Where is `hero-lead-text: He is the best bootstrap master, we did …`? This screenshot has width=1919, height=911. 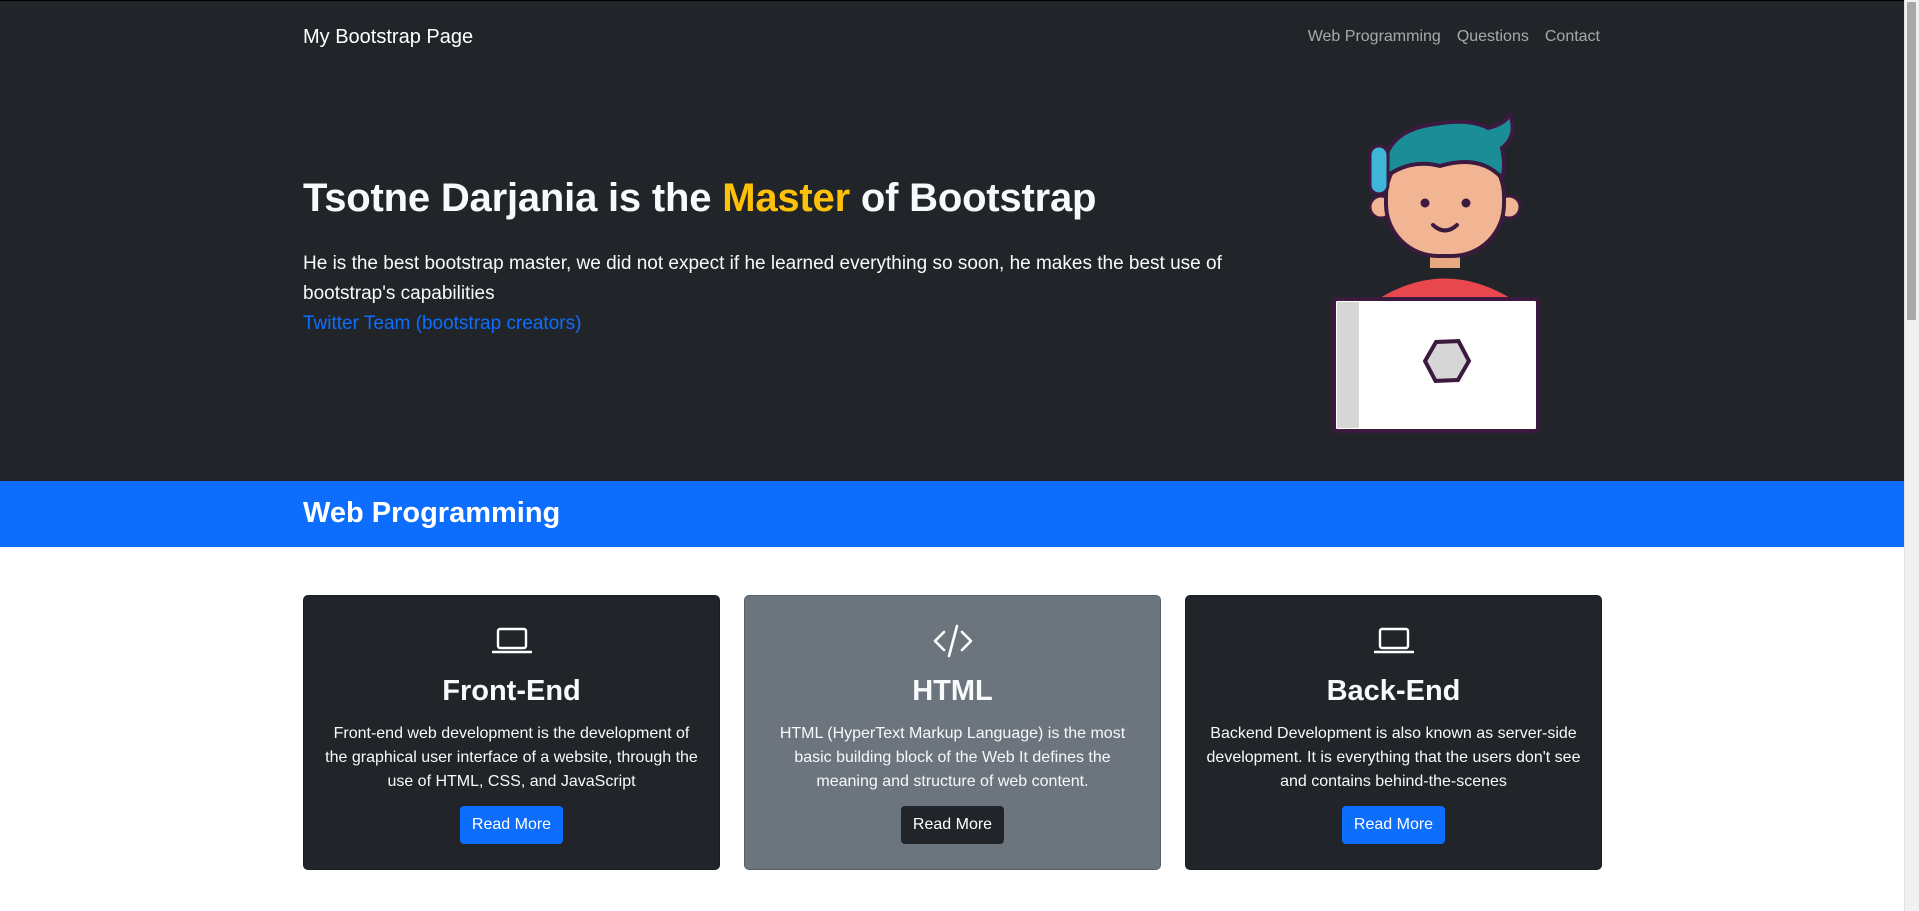 hero-lead-text: He is the best bootstrap master, we did … is located at coordinates (762, 278).